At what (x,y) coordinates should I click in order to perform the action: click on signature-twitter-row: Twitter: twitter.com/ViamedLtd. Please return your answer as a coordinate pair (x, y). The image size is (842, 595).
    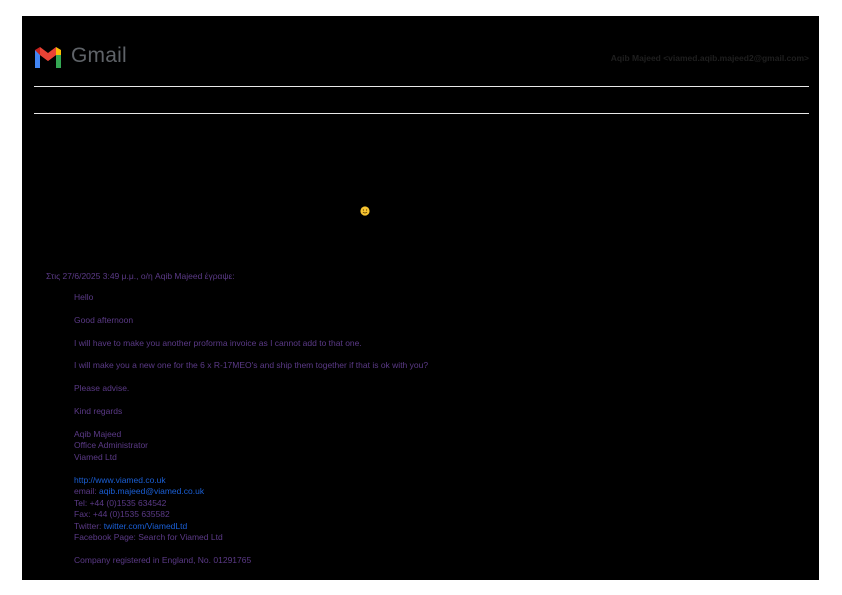
    Looking at the image, I should click on (251, 527).